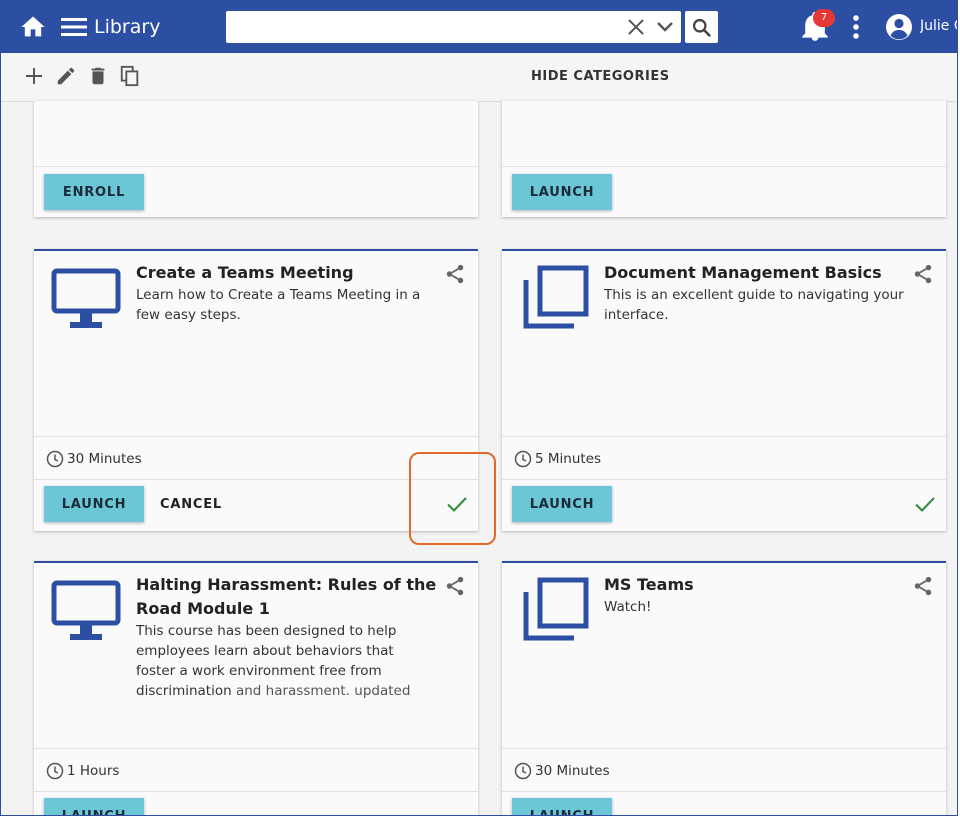 The width and height of the screenshot is (960, 819). I want to click on course-card: LAUNCH, so click(724, 159).